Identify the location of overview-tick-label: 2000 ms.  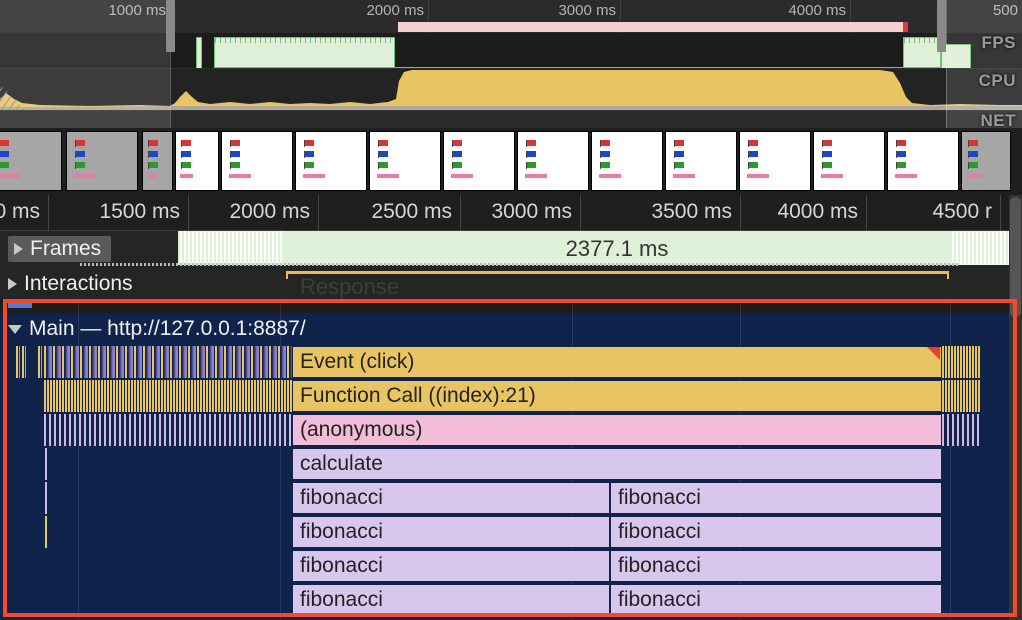
(395, 10).